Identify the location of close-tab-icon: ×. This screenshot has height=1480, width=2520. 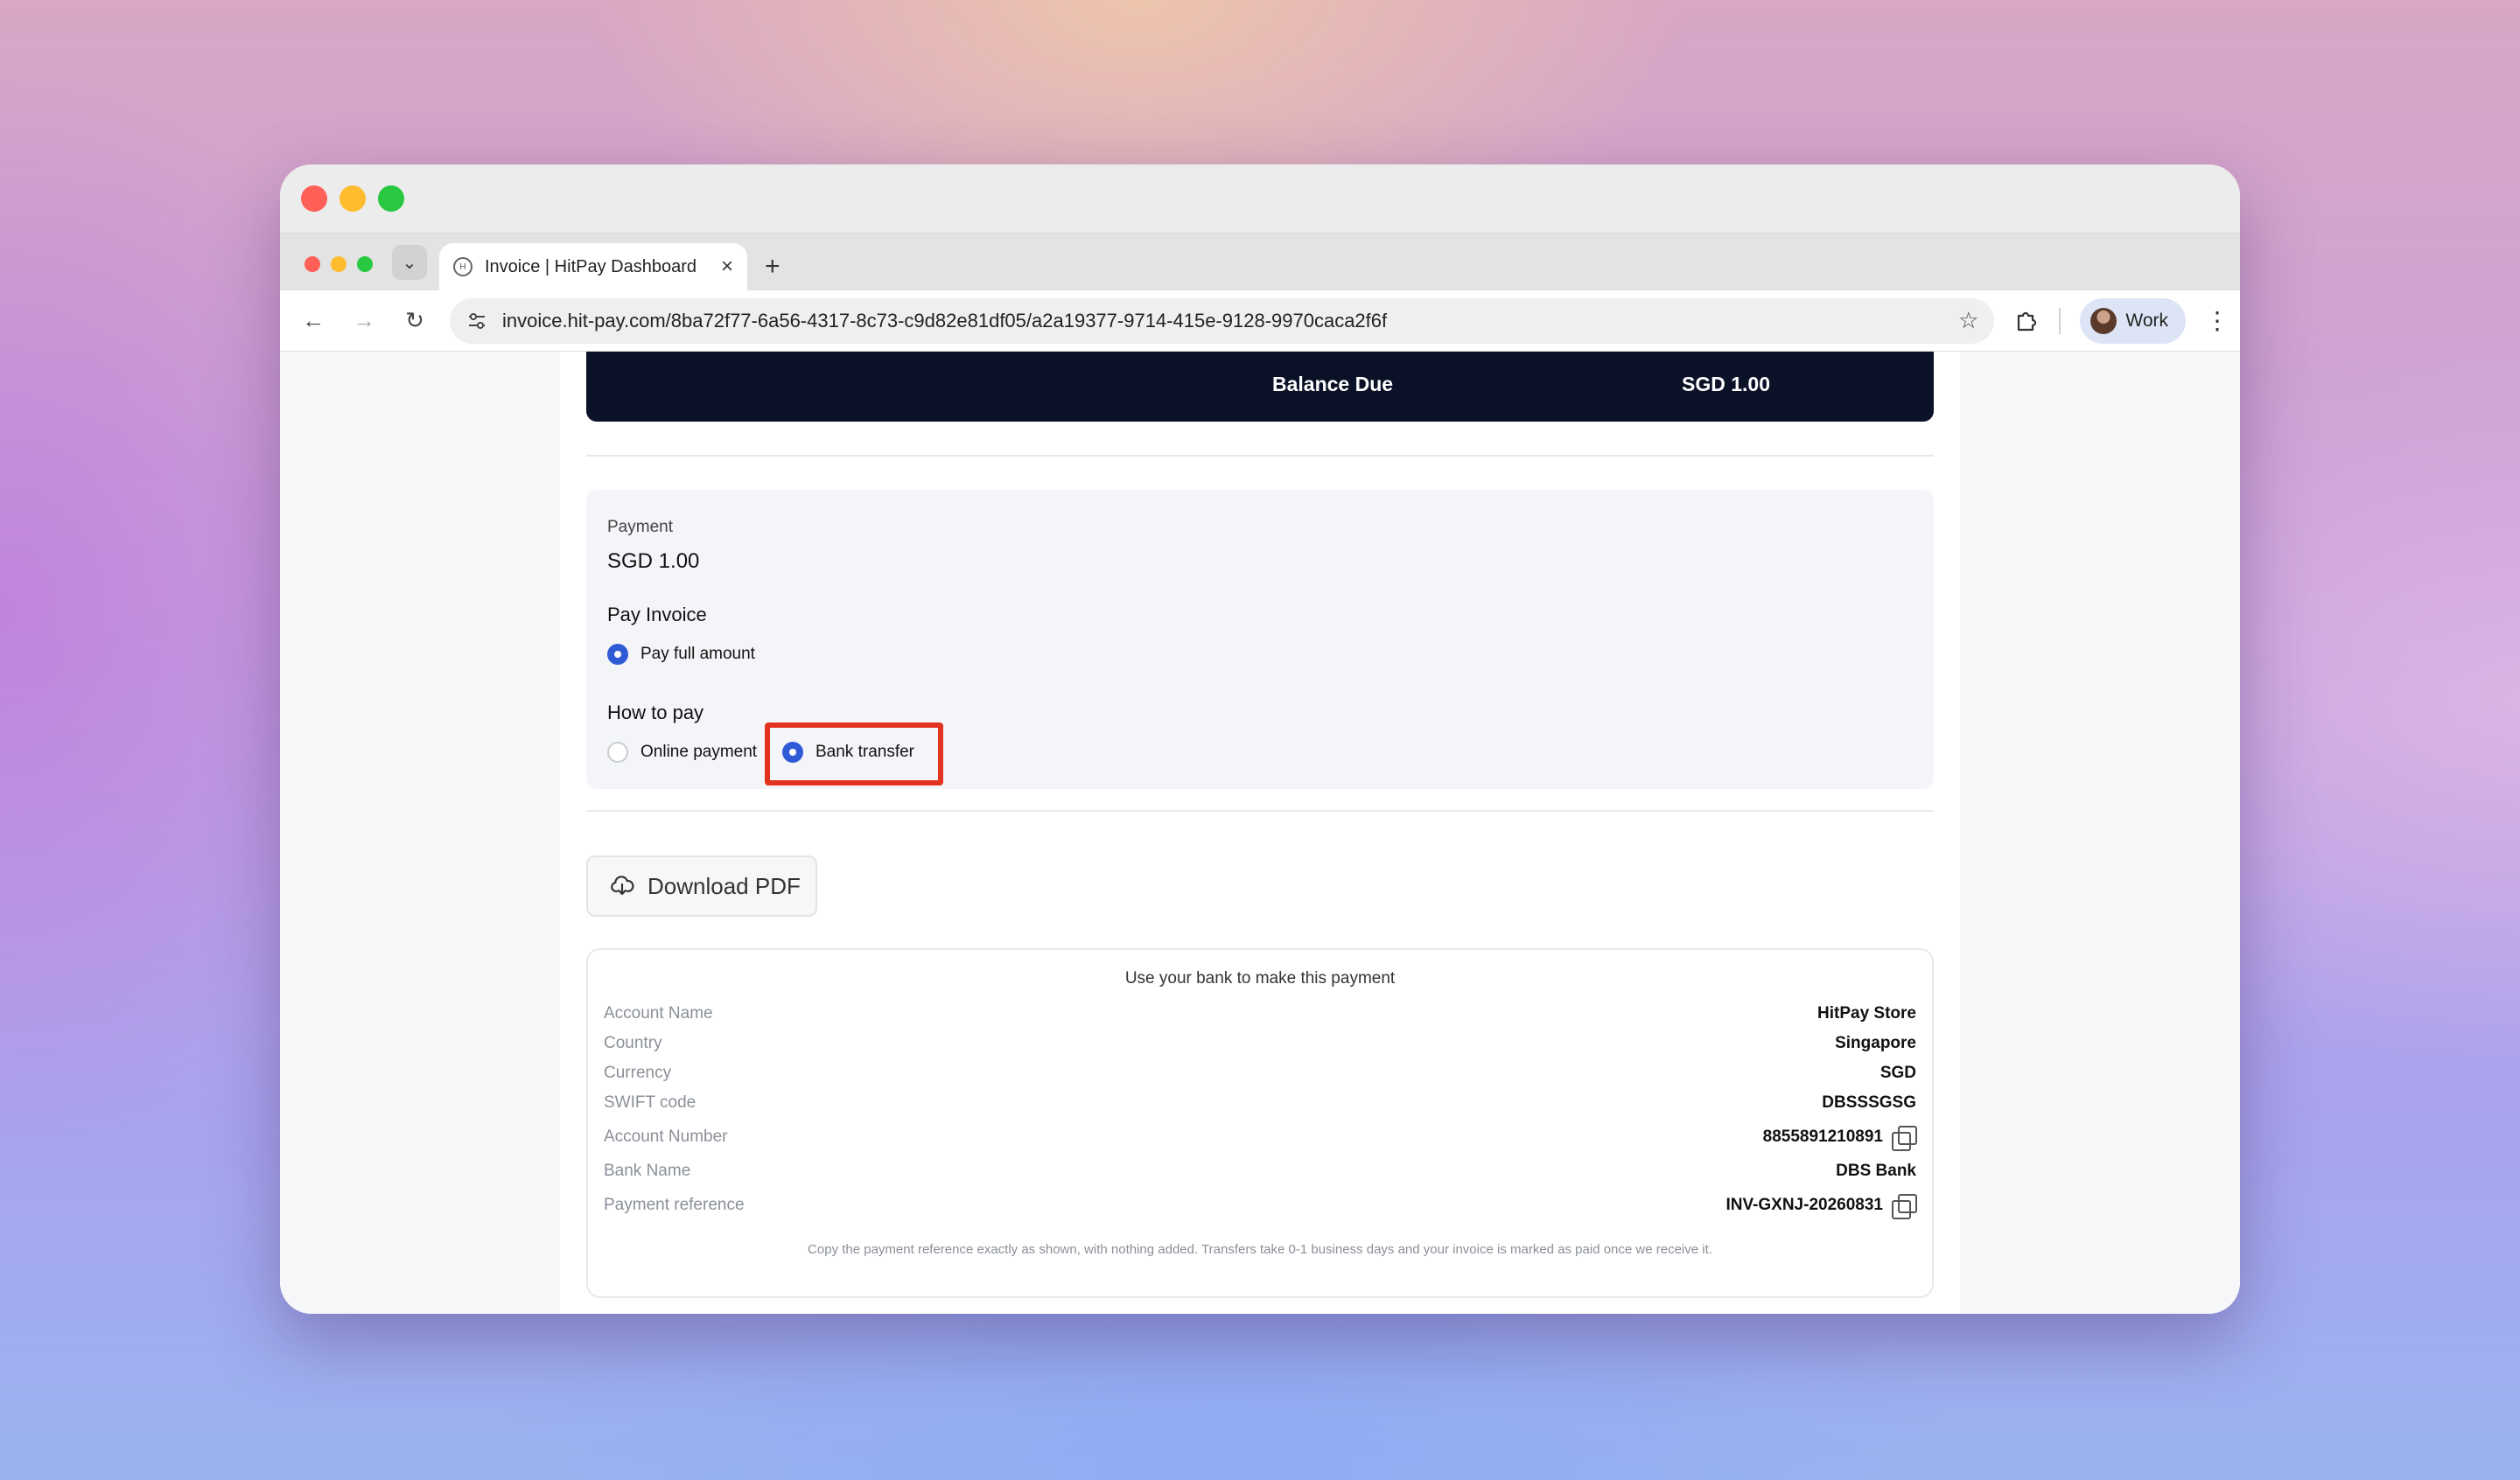
(727, 267).